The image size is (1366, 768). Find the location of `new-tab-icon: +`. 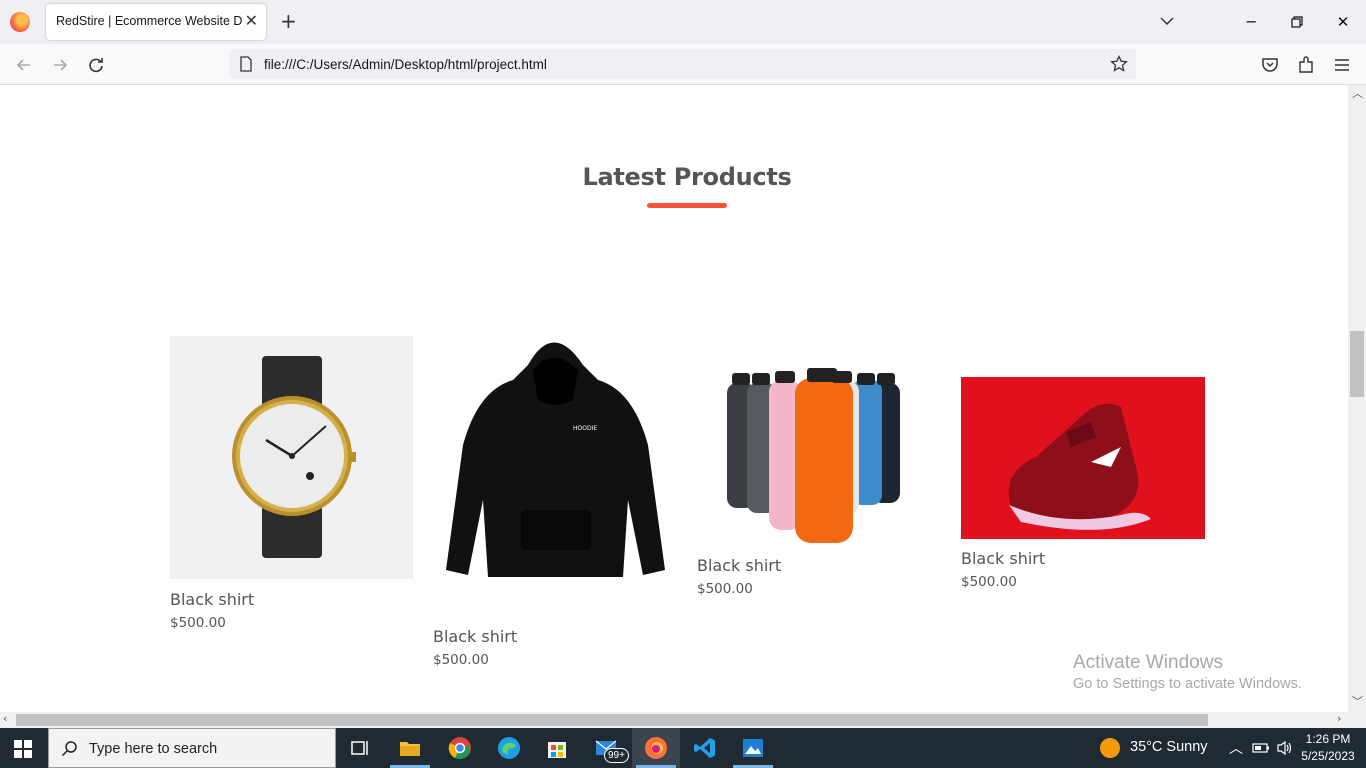

new-tab-icon: + is located at coordinates (288, 21).